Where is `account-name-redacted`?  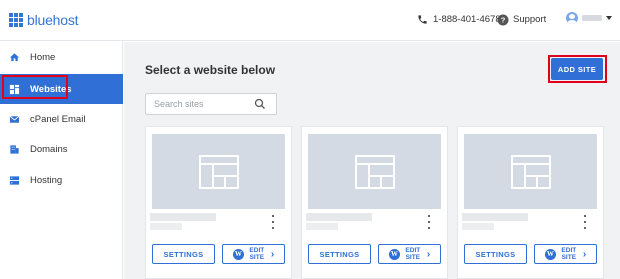
account-name-redacted is located at coordinates (592, 18).